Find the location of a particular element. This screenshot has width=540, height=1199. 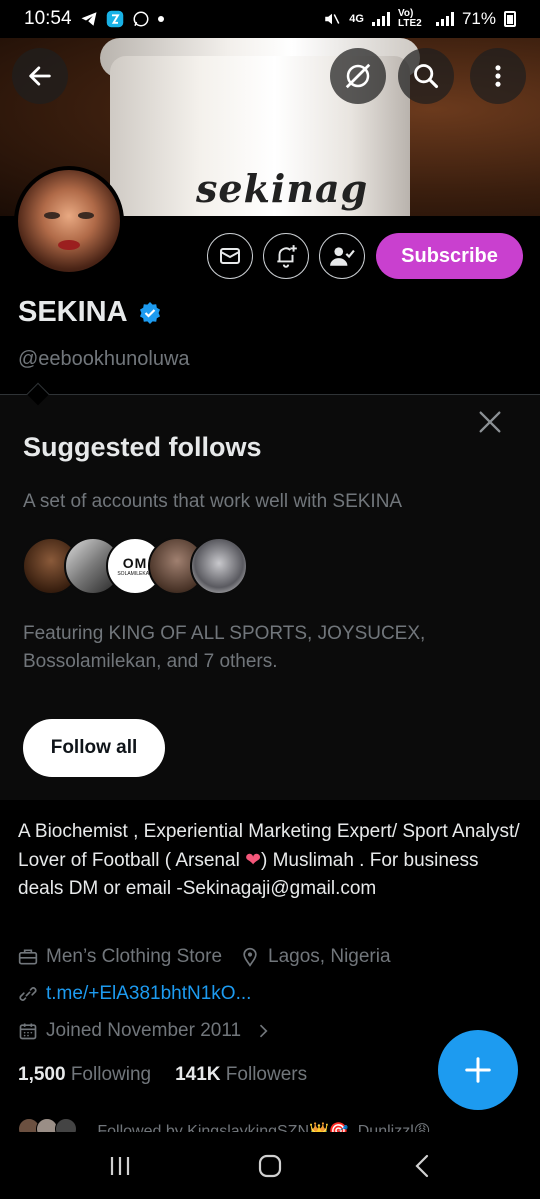

profile-category: Men’s Clothing Store is located at coordinates (134, 956).